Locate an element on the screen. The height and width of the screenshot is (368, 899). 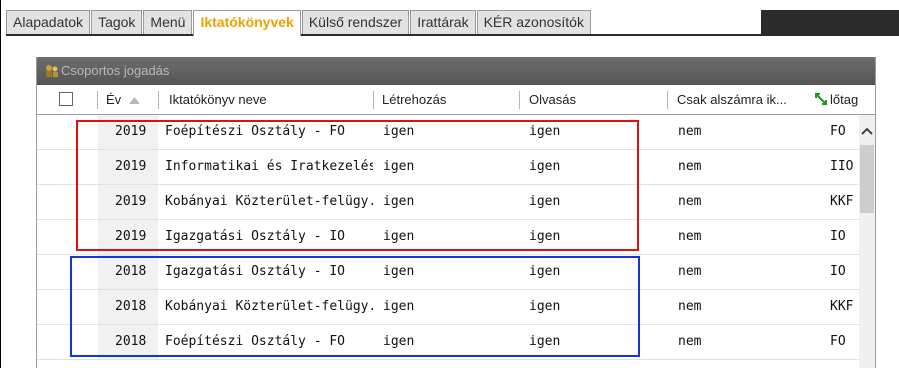
panel-title: Csoportos jogadás is located at coordinates (115, 71).